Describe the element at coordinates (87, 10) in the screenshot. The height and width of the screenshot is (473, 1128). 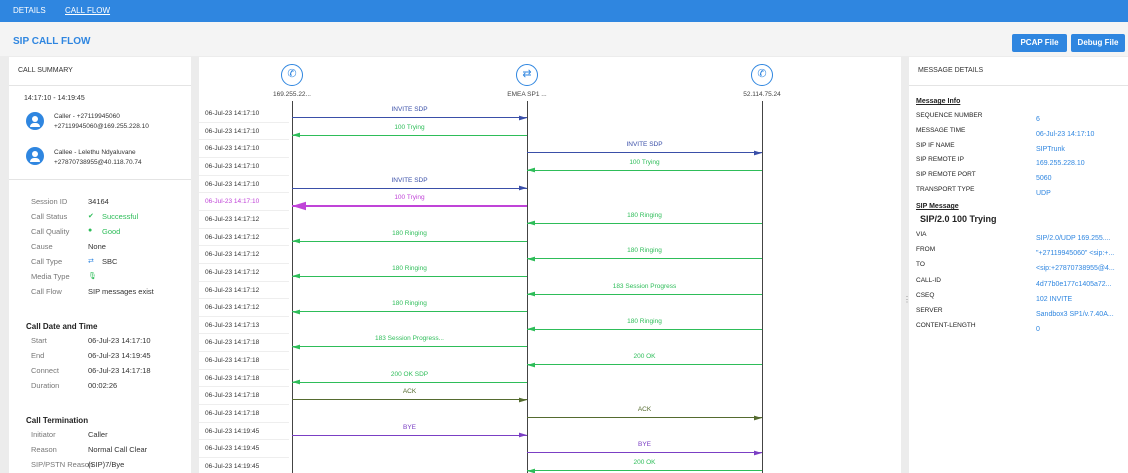
I see `tab-call-flow: CALL FLOW` at that location.